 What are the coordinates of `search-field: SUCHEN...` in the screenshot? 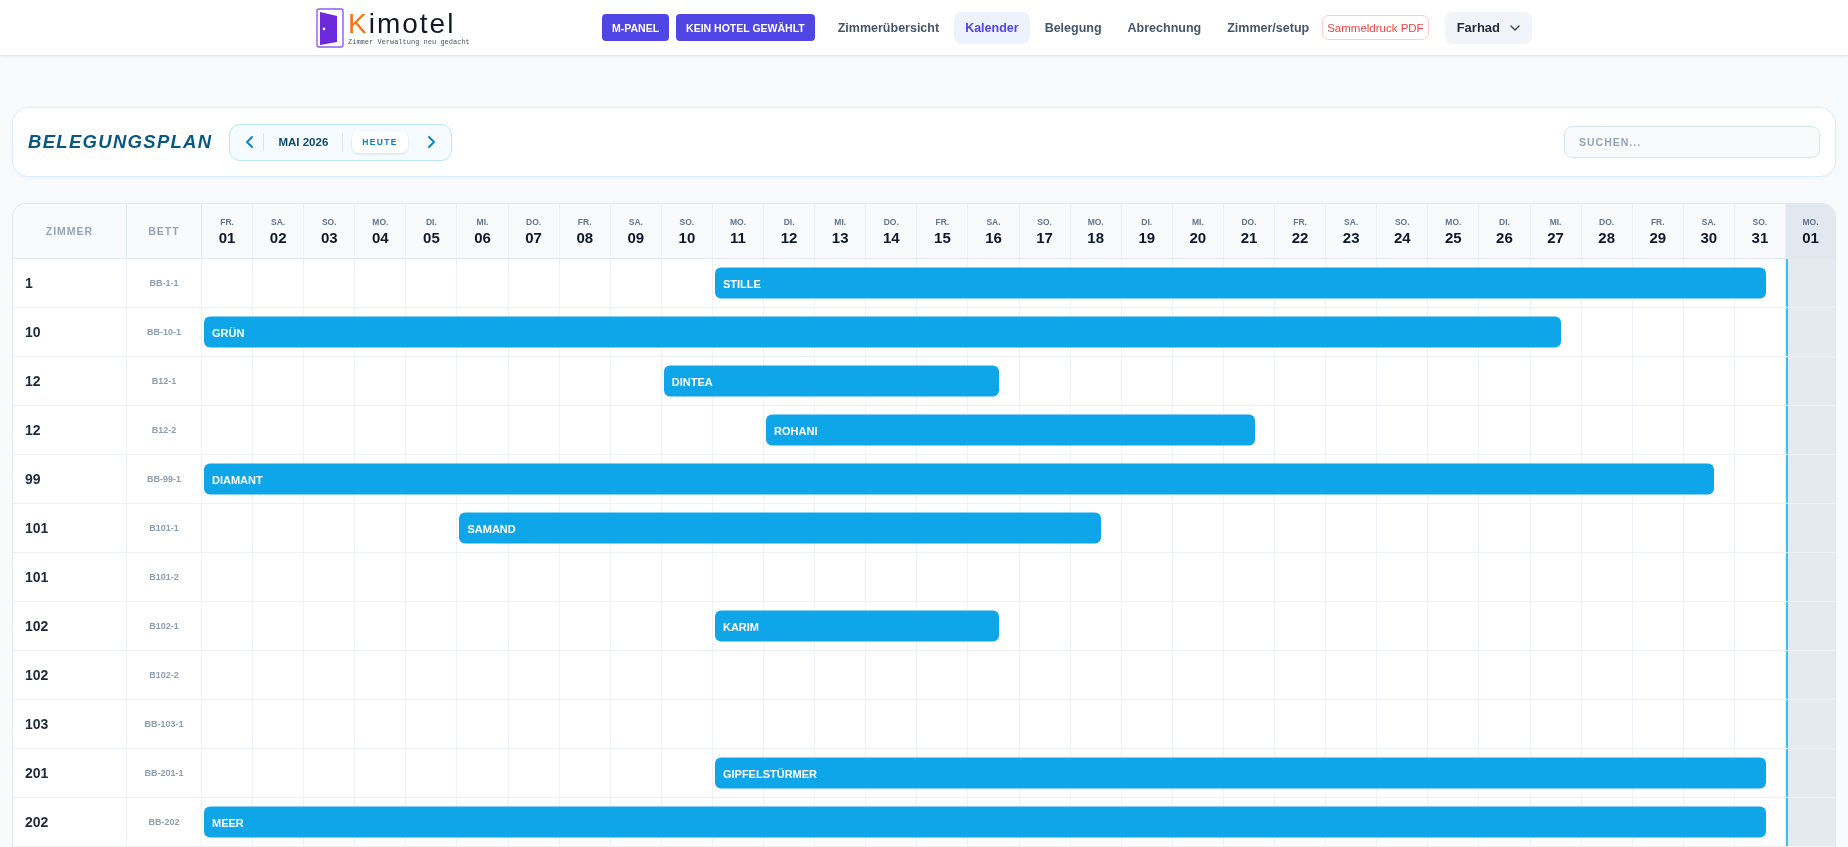 It's located at (1692, 142).